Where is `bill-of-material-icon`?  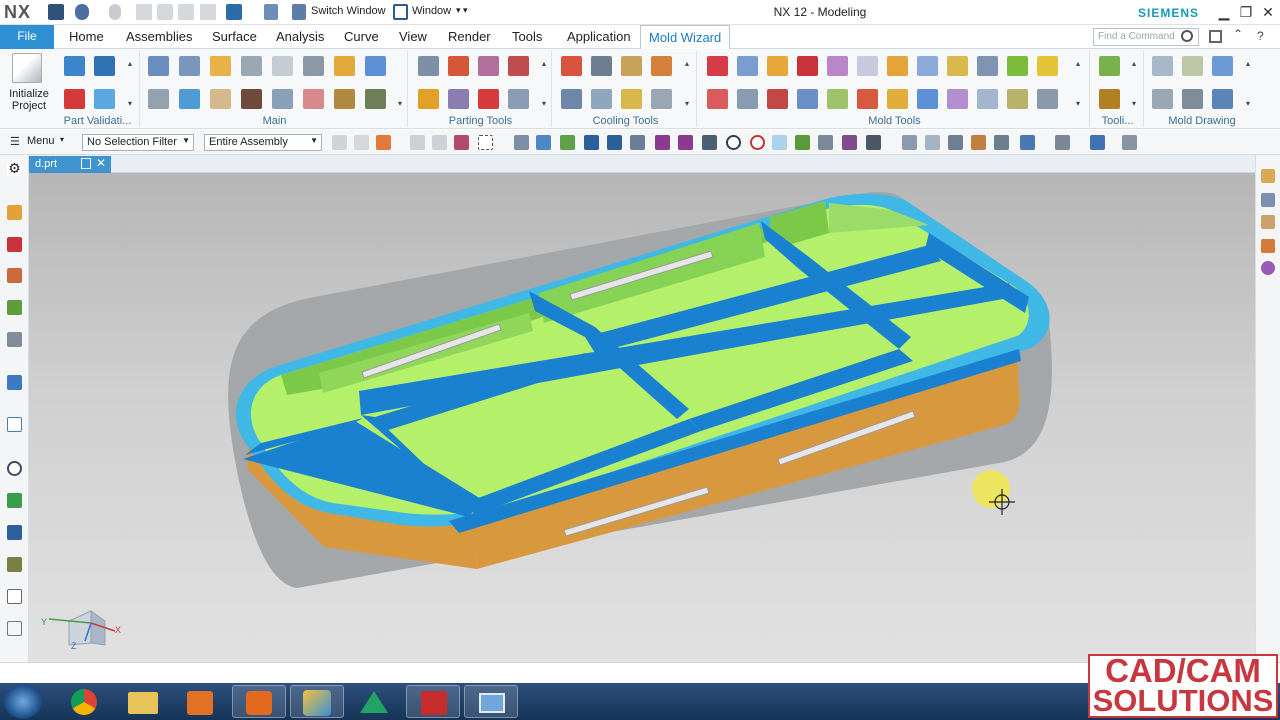 bill-of-material-icon is located at coordinates (375, 99).